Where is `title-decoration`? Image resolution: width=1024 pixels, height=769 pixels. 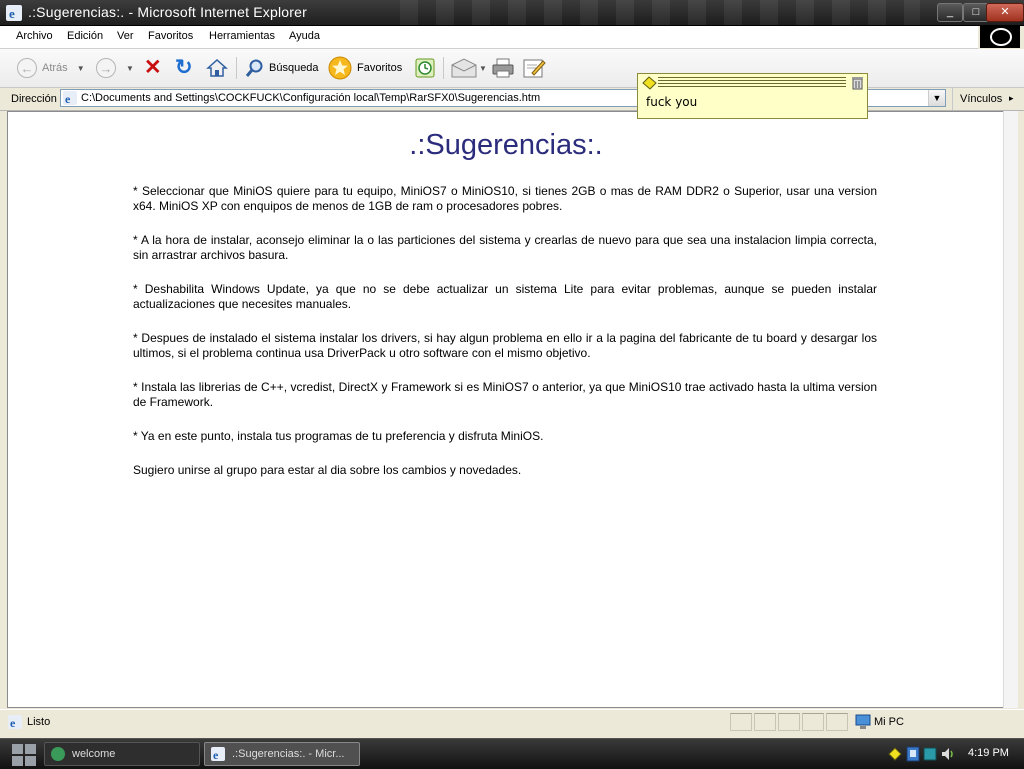 title-decoration is located at coordinates (660, 12).